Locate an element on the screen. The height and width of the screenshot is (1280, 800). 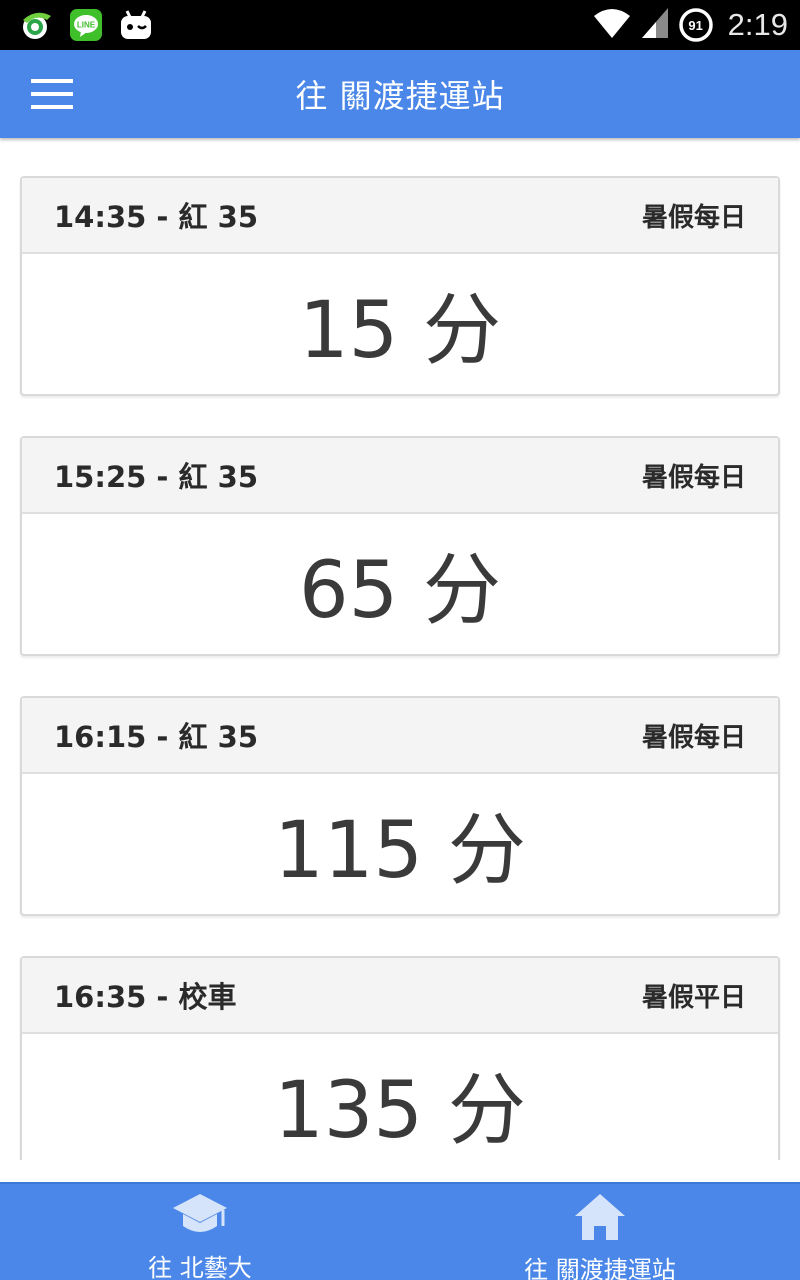
departure-route: 16:35 - 校車 is located at coordinates (145, 997).